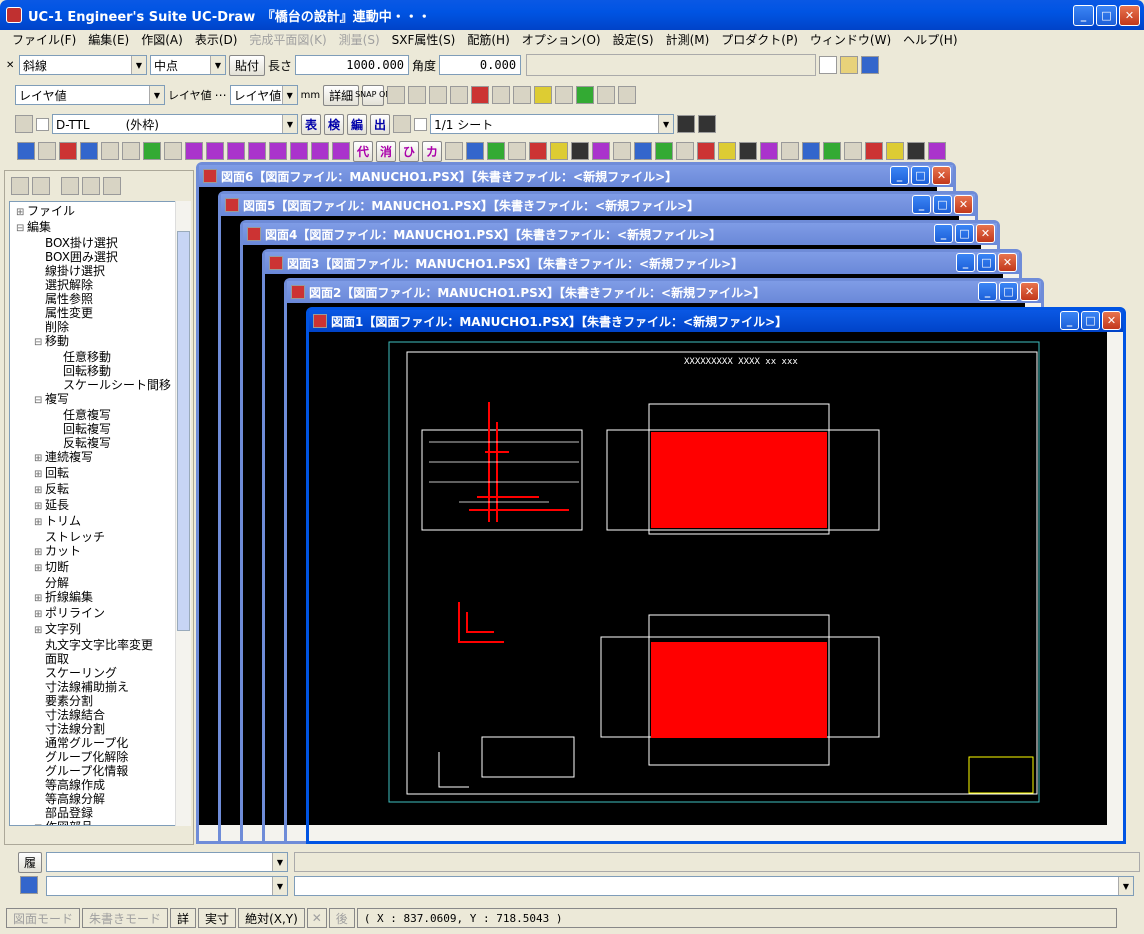 The height and width of the screenshot is (934, 1144). Describe the element at coordinates (96, 583) in the screenshot. I see `tree-item: 分解` at that location.